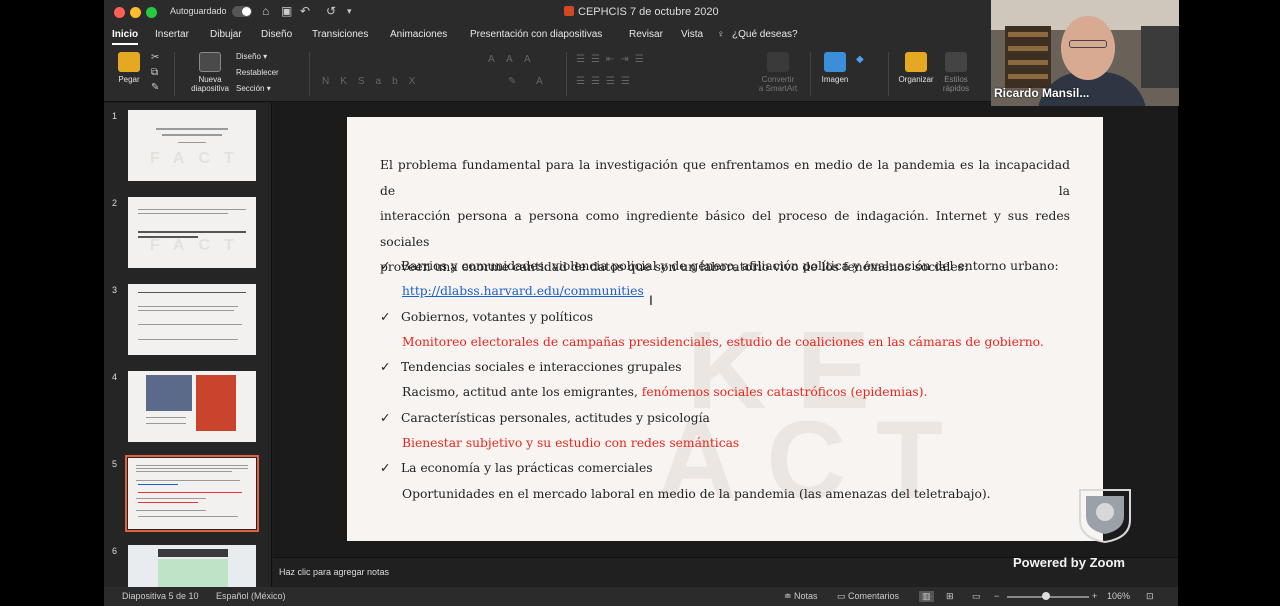 This screenshot has height=606, width=1280. What do you see at coordinates (1094, 596) in the screenshot?
I see `zoom-in-icon: +` at bounding box center [1094, 596].